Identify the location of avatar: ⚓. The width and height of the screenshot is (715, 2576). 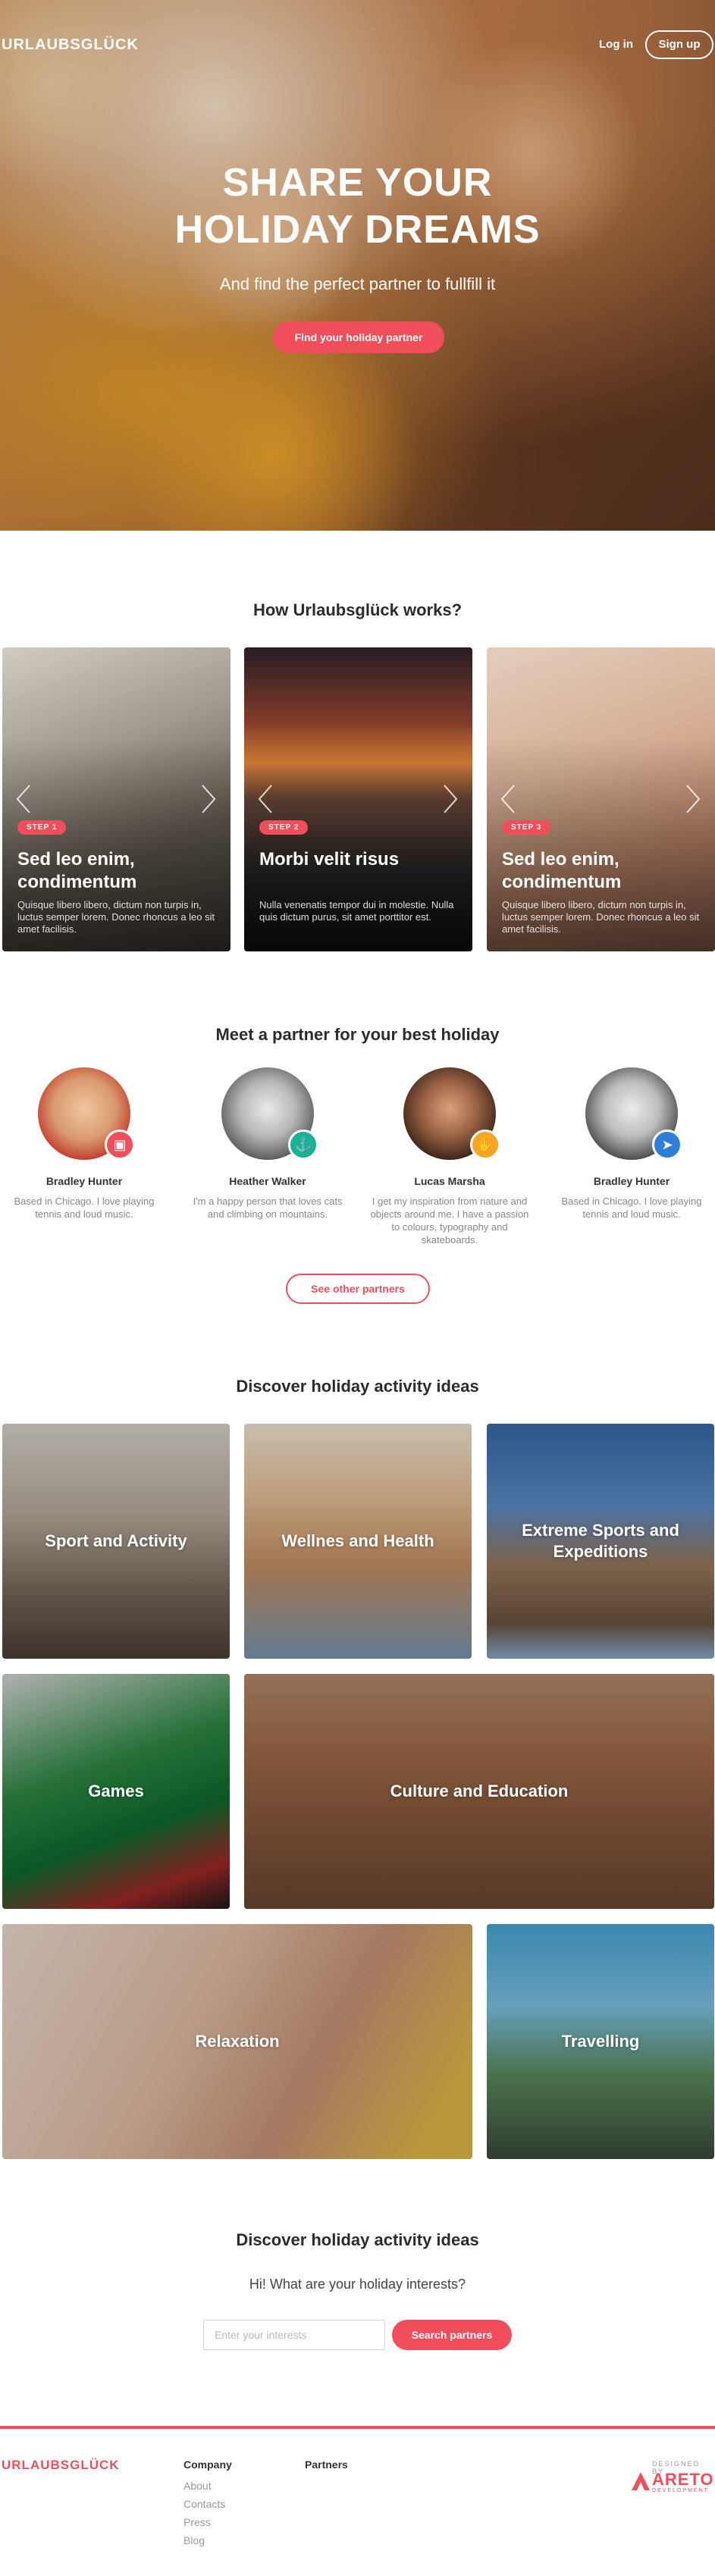
(269, 1113).